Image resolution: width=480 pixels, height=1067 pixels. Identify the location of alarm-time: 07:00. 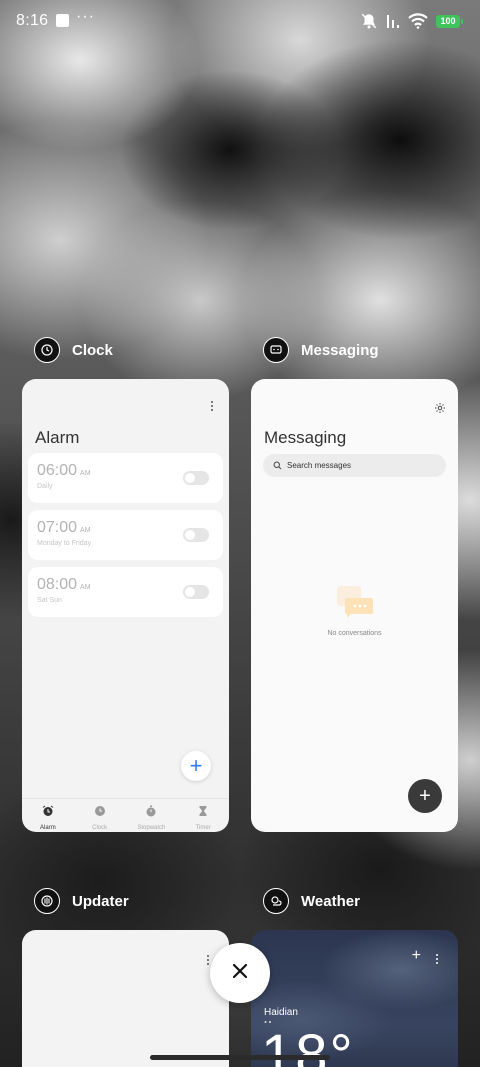
(57, 527).